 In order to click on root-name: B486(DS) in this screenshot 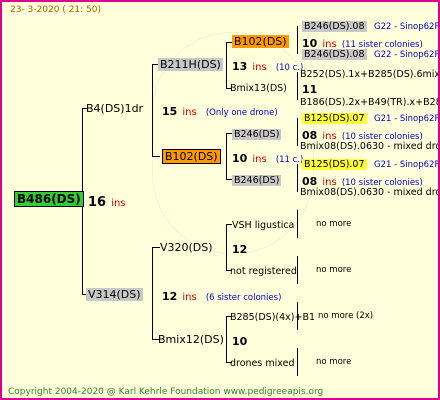, I will do `click(49, 199)`.